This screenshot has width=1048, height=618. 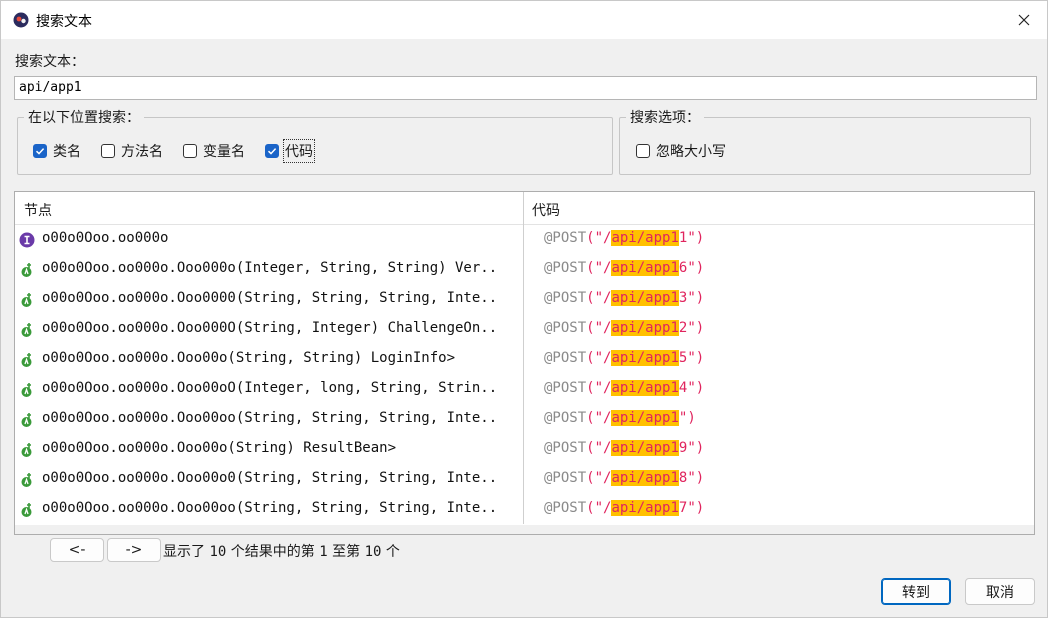 I want to click on interface-icon, so click(x=27, y=240).